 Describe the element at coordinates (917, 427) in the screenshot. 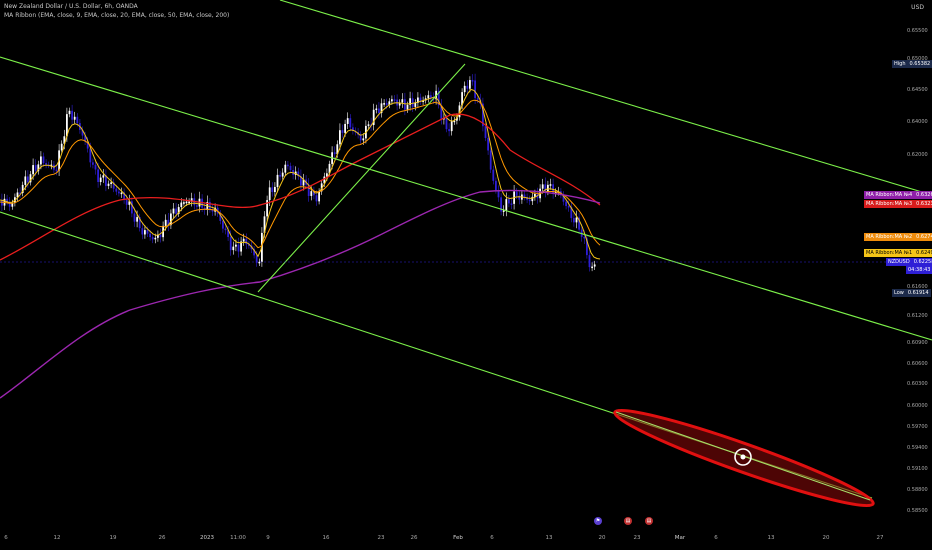

I see `price-label: 0.59700` at that location.